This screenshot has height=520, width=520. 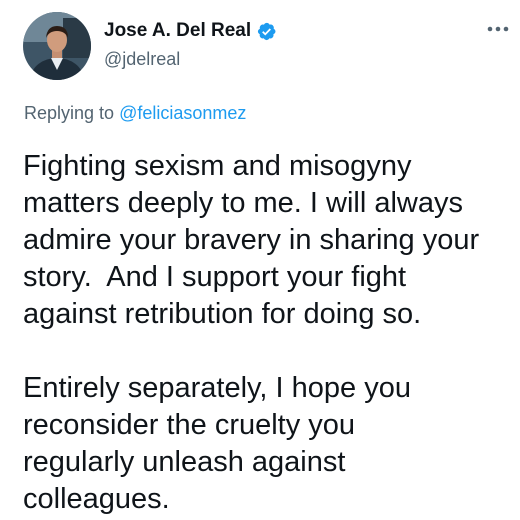 I want to click on tweet-text-line: matters deeply to me. I will always, so click(x=243, y=203).